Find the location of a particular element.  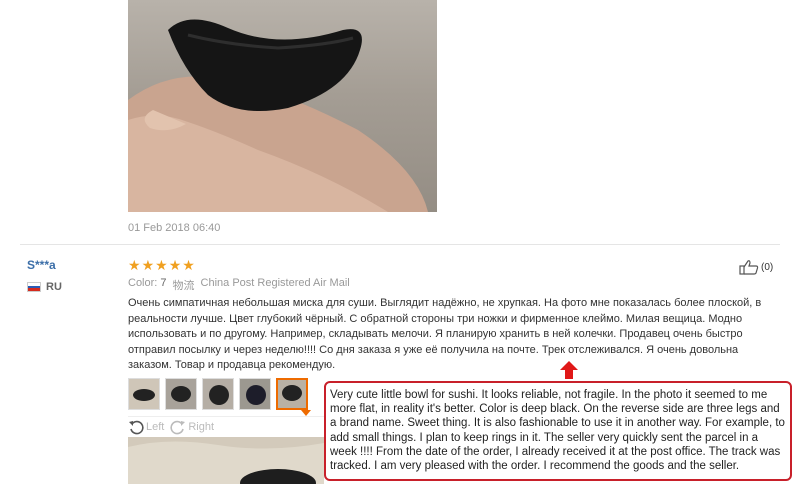

review-thumbnails is located at coordinates (218, 394).